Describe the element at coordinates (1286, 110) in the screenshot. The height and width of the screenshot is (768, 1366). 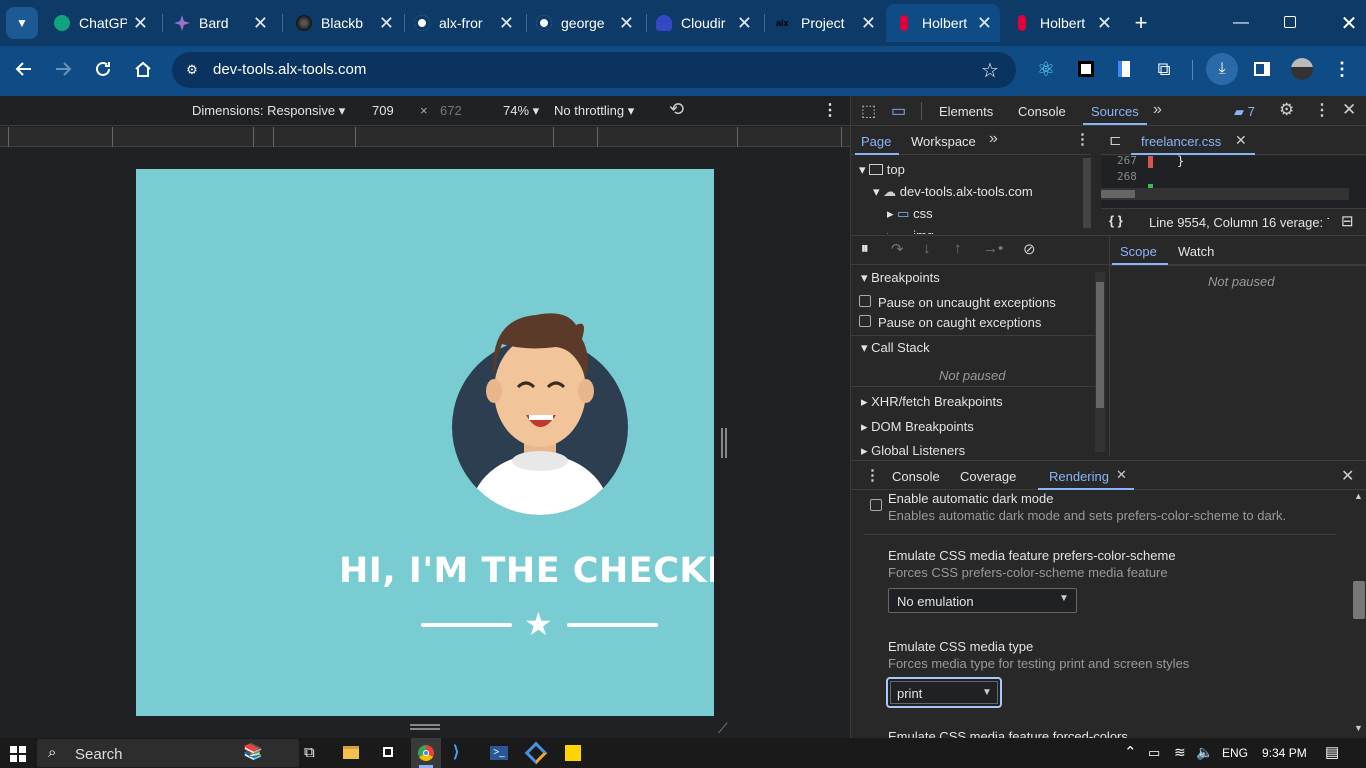
I see `settings-gear-icon: ⚙` at that location.